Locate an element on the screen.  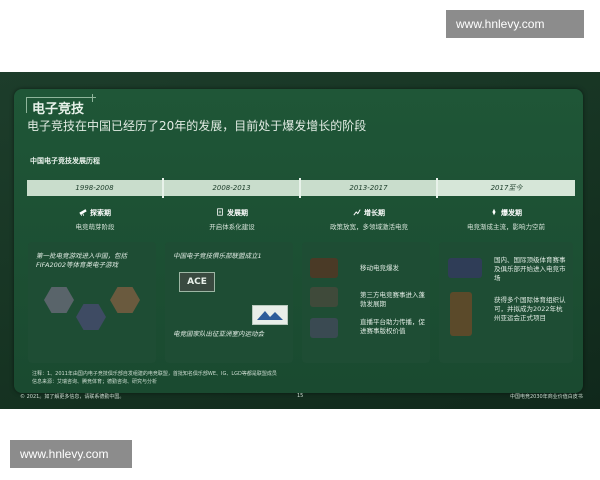
card3-item-2: 第三方电竞赛事进入蓬勃发展期 is located at coordinates (392, 299).